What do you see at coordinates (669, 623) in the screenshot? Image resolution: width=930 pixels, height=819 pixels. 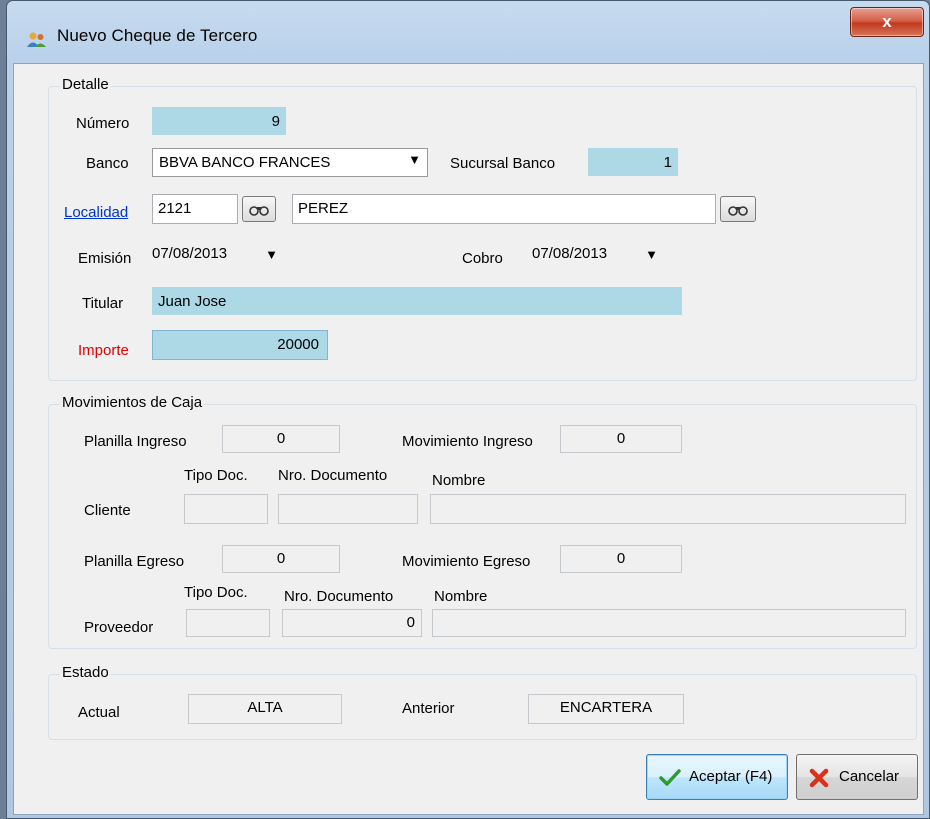 I see `proveedor-nombre-field` at bounding box center [669, 623].